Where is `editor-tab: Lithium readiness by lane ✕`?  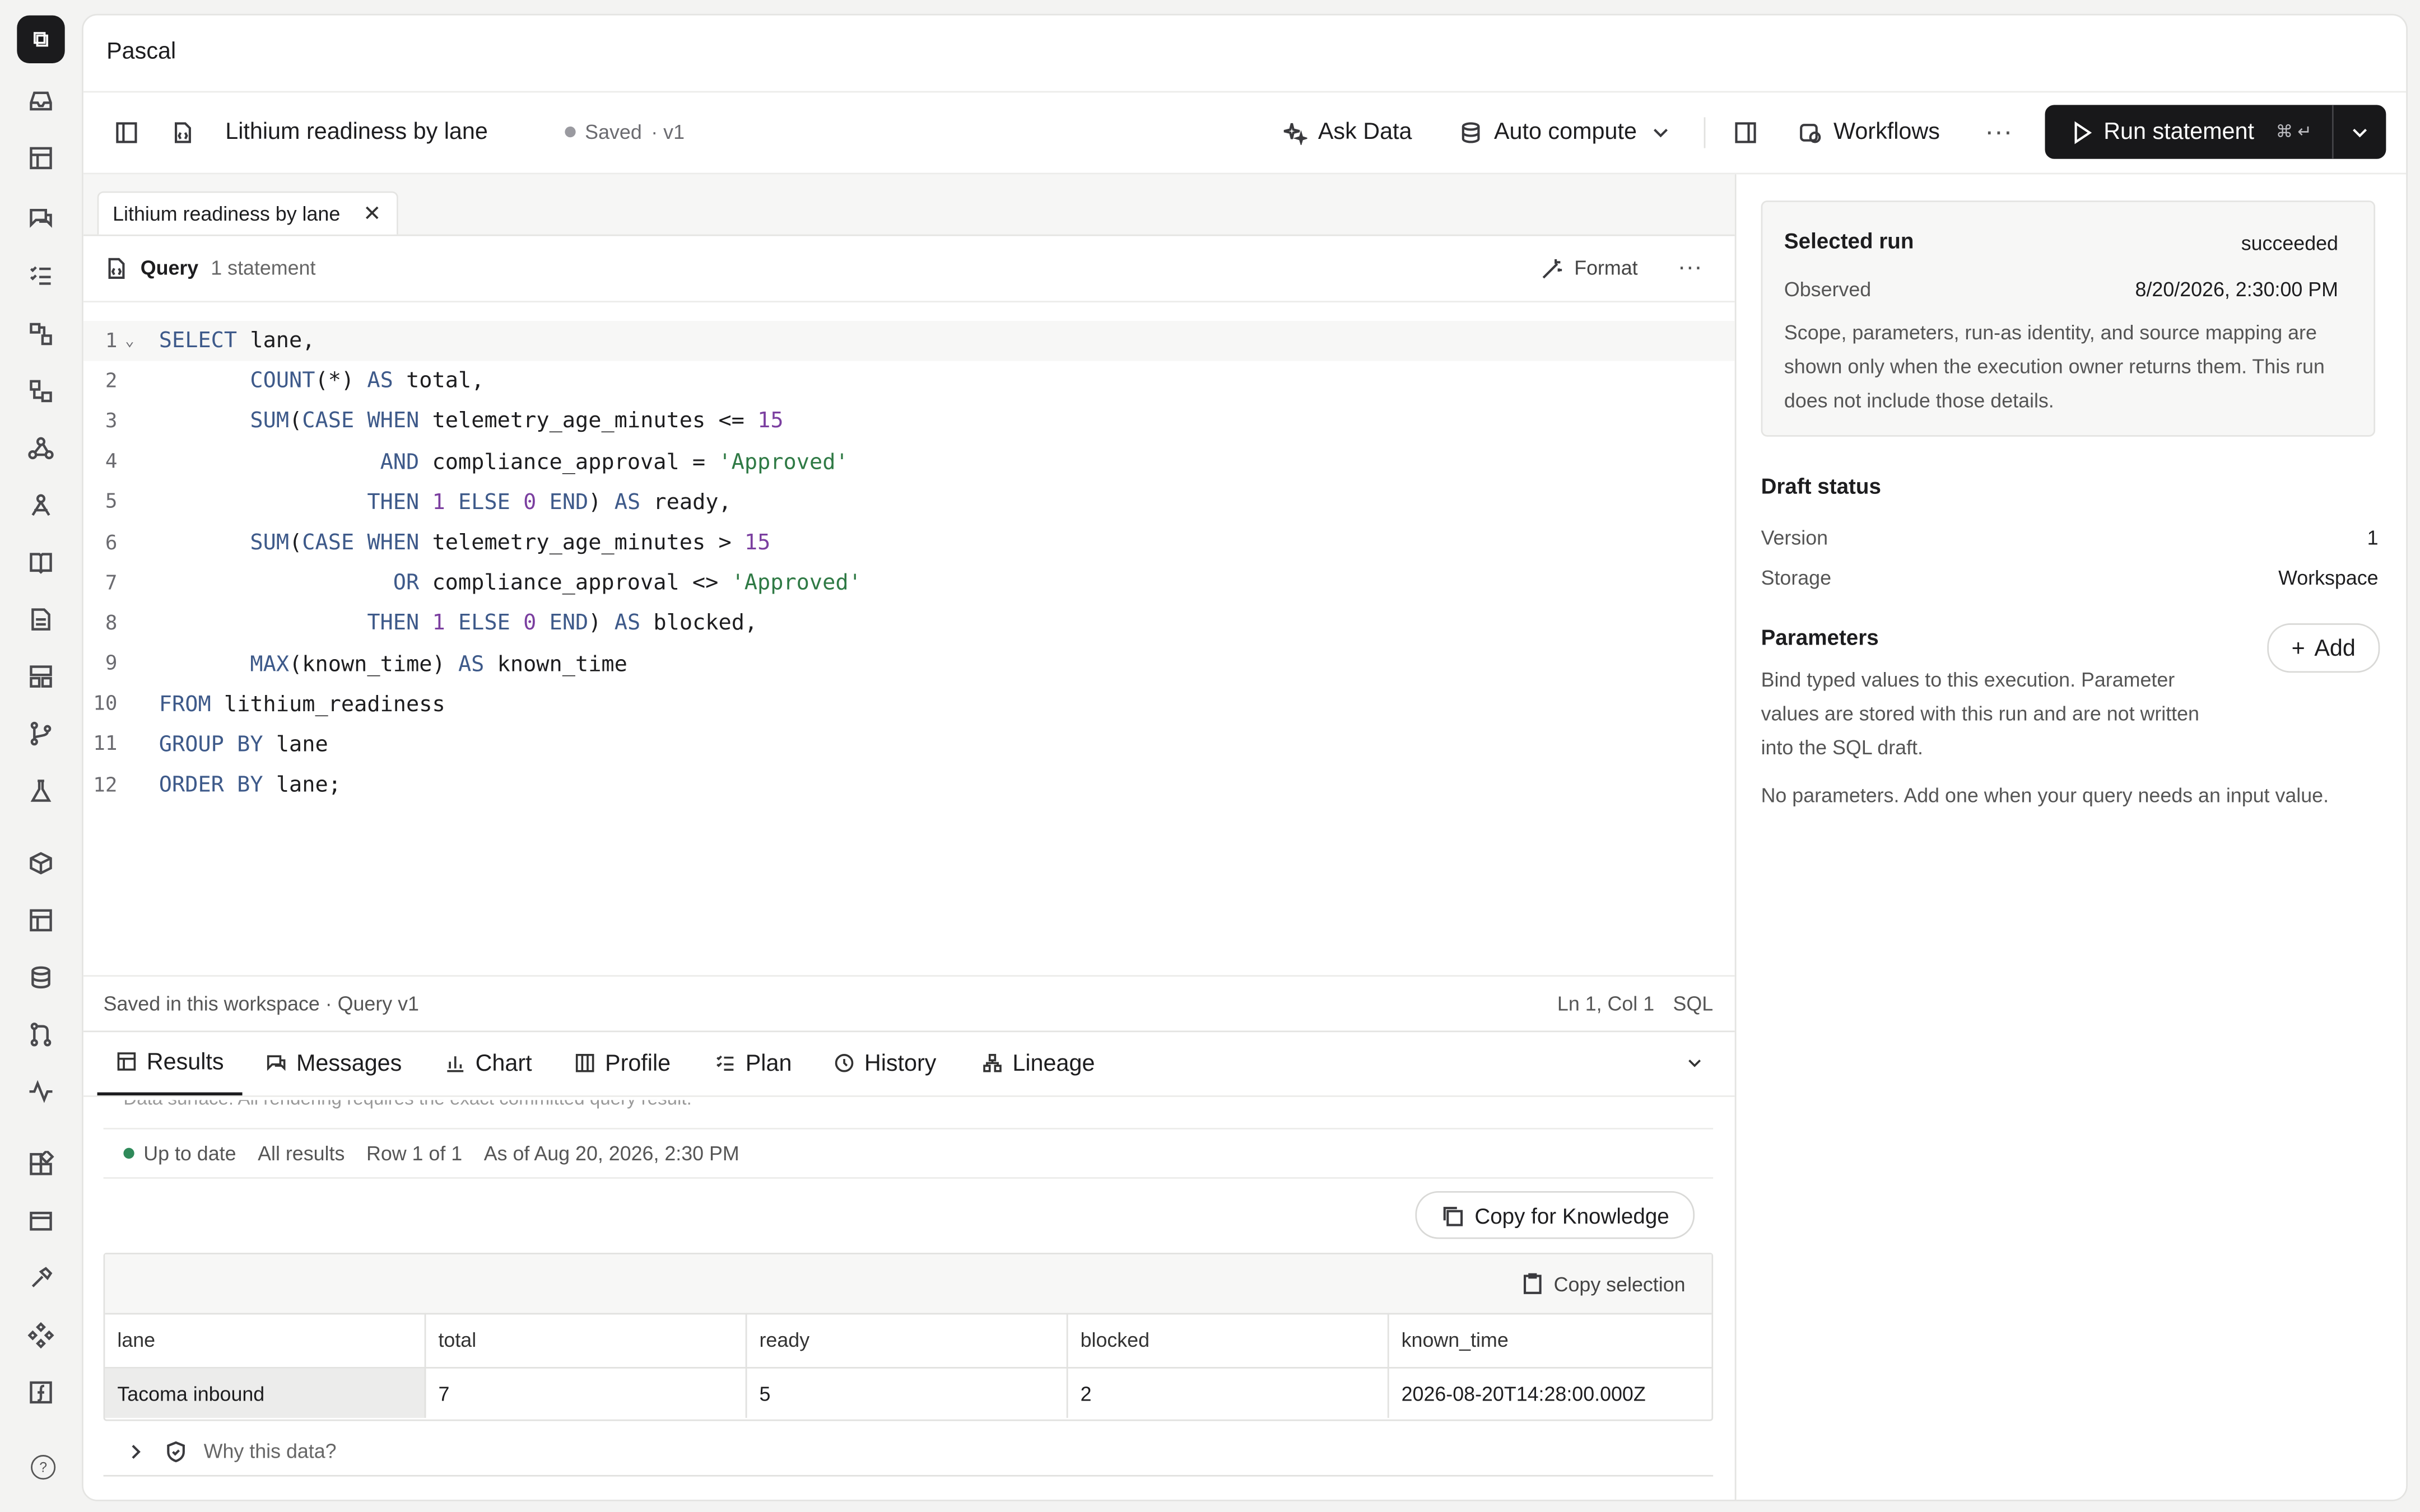
editor-tab: Lithium readiness by lane ✕ is located at coordinates (248, 213).